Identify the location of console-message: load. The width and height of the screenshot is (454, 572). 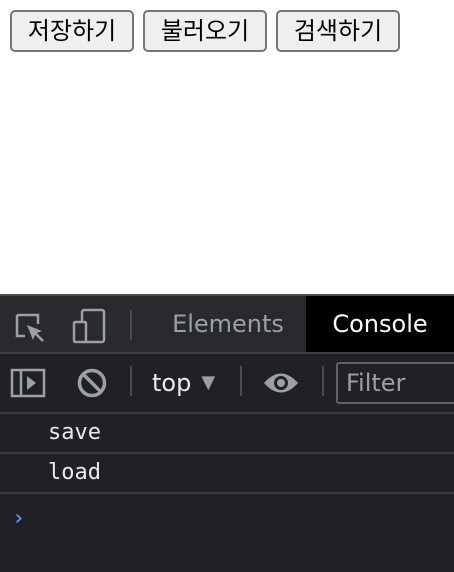
(227, 474).